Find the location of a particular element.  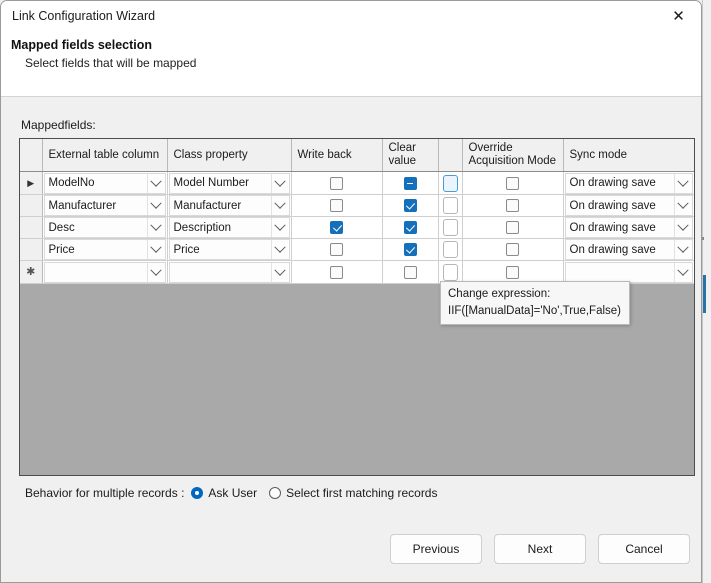

close-button: ✕ is located at coordinates (678, 16).